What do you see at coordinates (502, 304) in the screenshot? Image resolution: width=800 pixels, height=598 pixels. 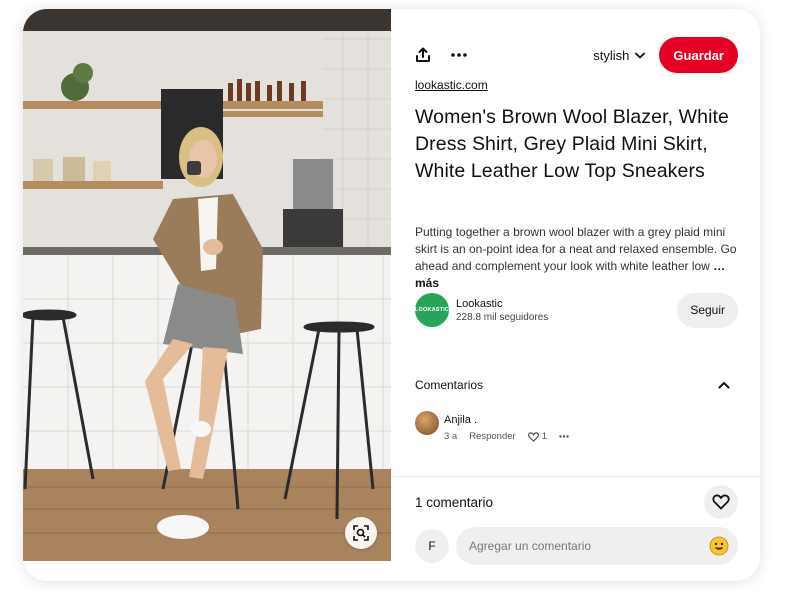 I see `creator-name: Lookastic` at bounding box center [502, 304].